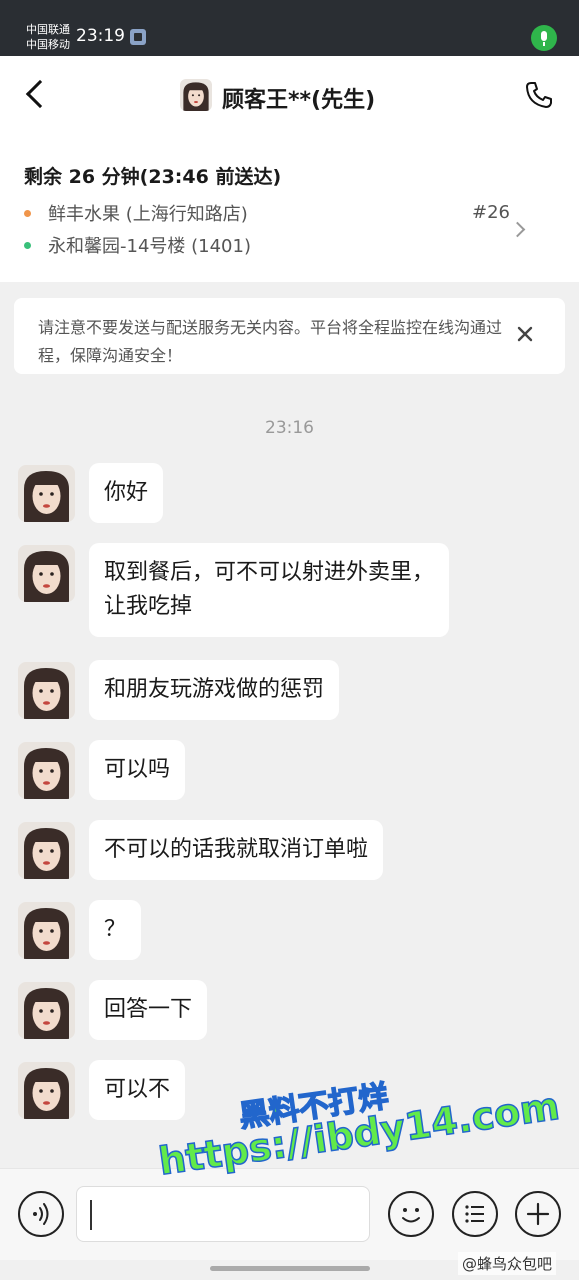 This screenshot has width=579, height=1280. I want to click on page-title: 顾客王**(先生), so click(299, 100).